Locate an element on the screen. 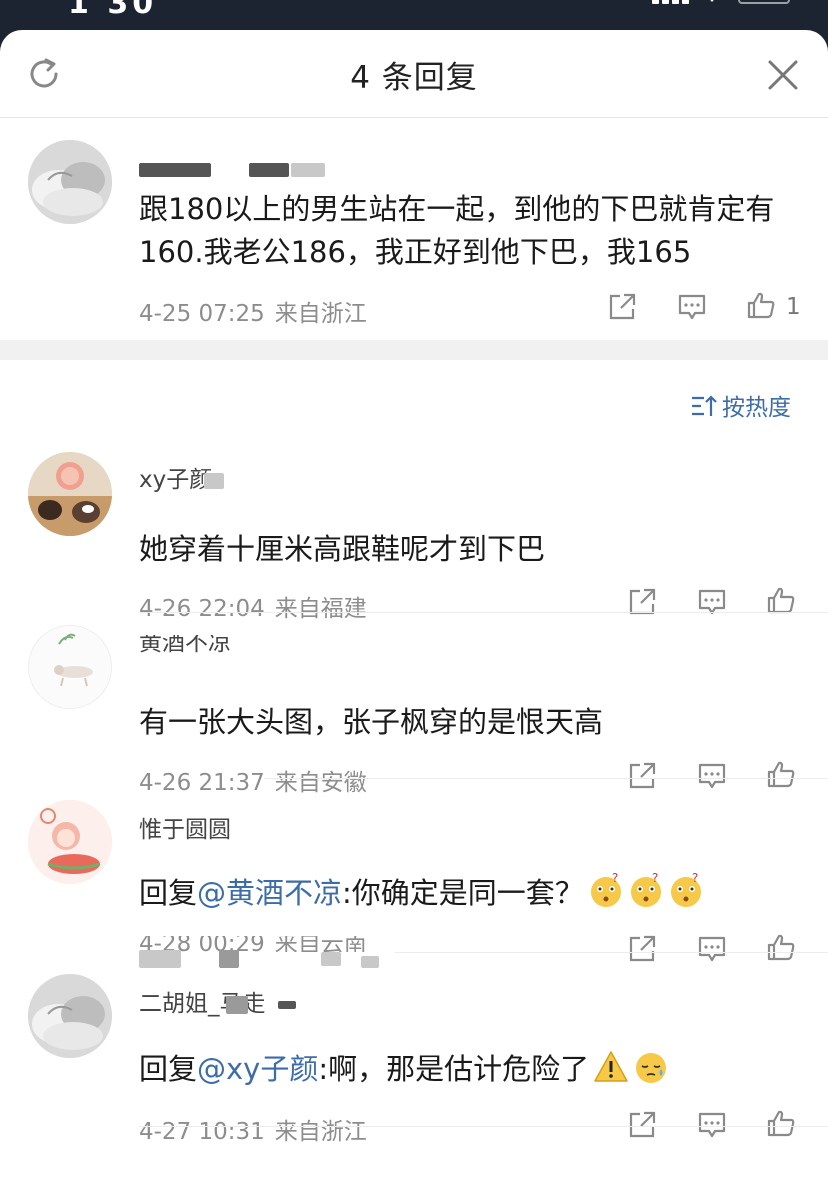 This screenshot has height=1188, width=828. sort-icon is located at coordinates (704, 406).